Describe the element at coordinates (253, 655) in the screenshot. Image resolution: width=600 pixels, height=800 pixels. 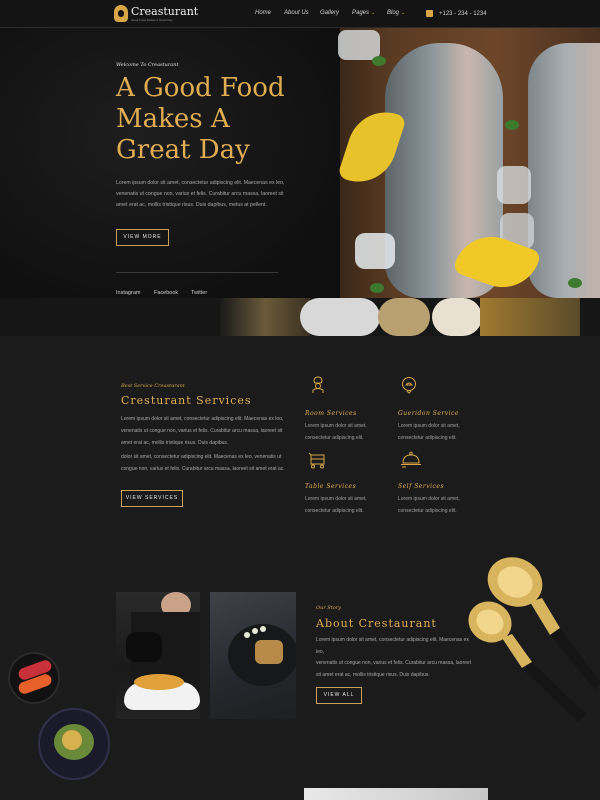
I see `plated-dish-photo` at that location.